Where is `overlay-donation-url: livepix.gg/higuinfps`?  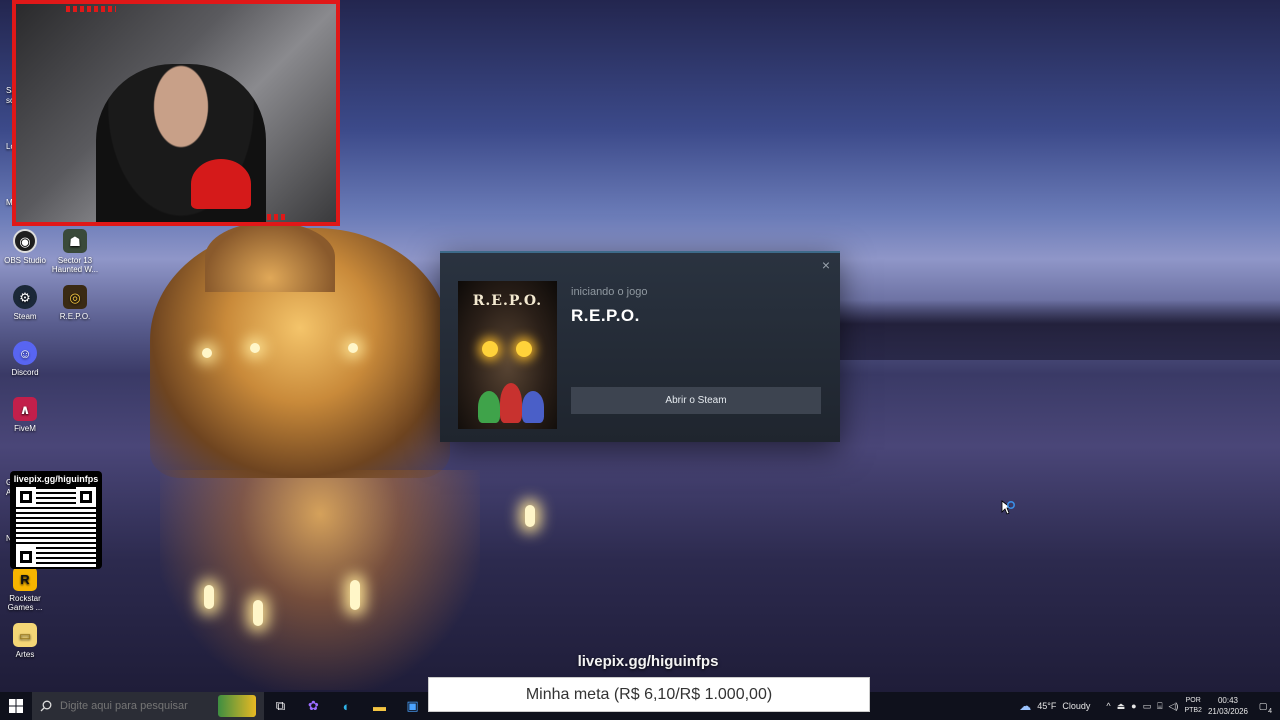
overlay-donation-url: livepix.gg/higuinfps is located at coordinates (648, 661).